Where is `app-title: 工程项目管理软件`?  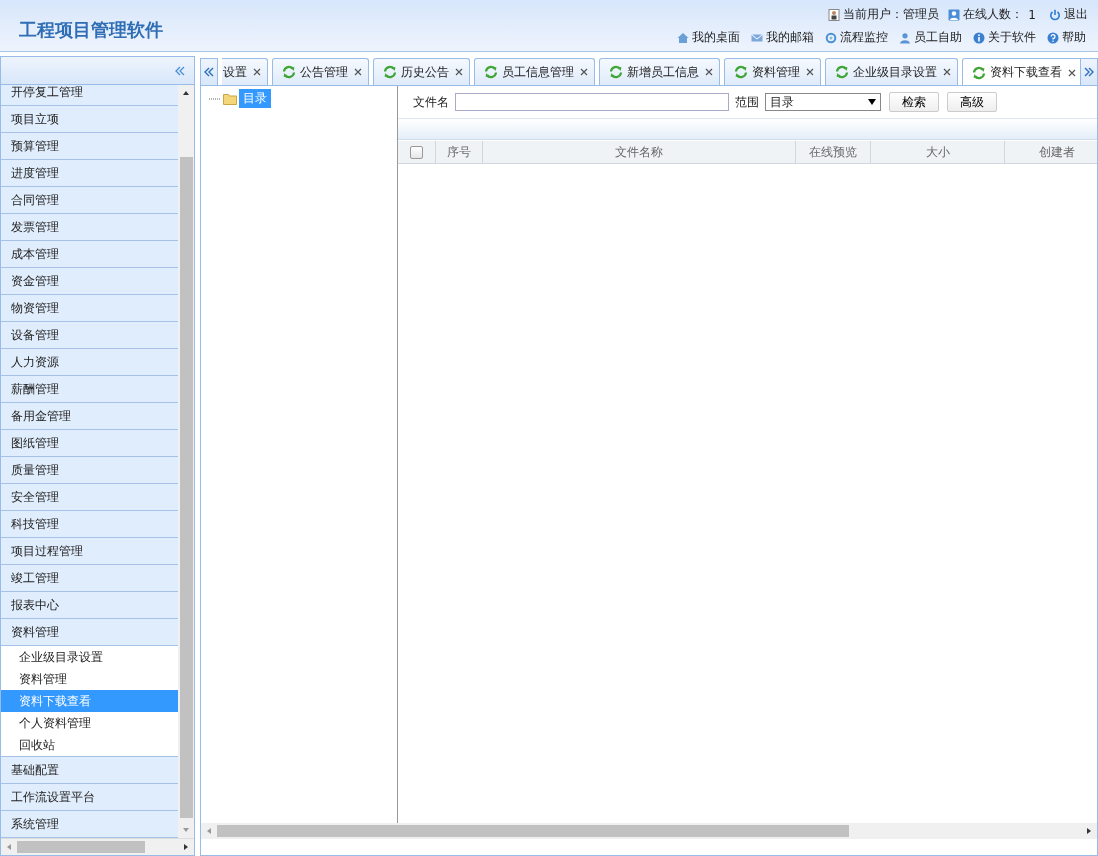 app-title: 工程项目管理软件 is located at coordinates (91, 29).